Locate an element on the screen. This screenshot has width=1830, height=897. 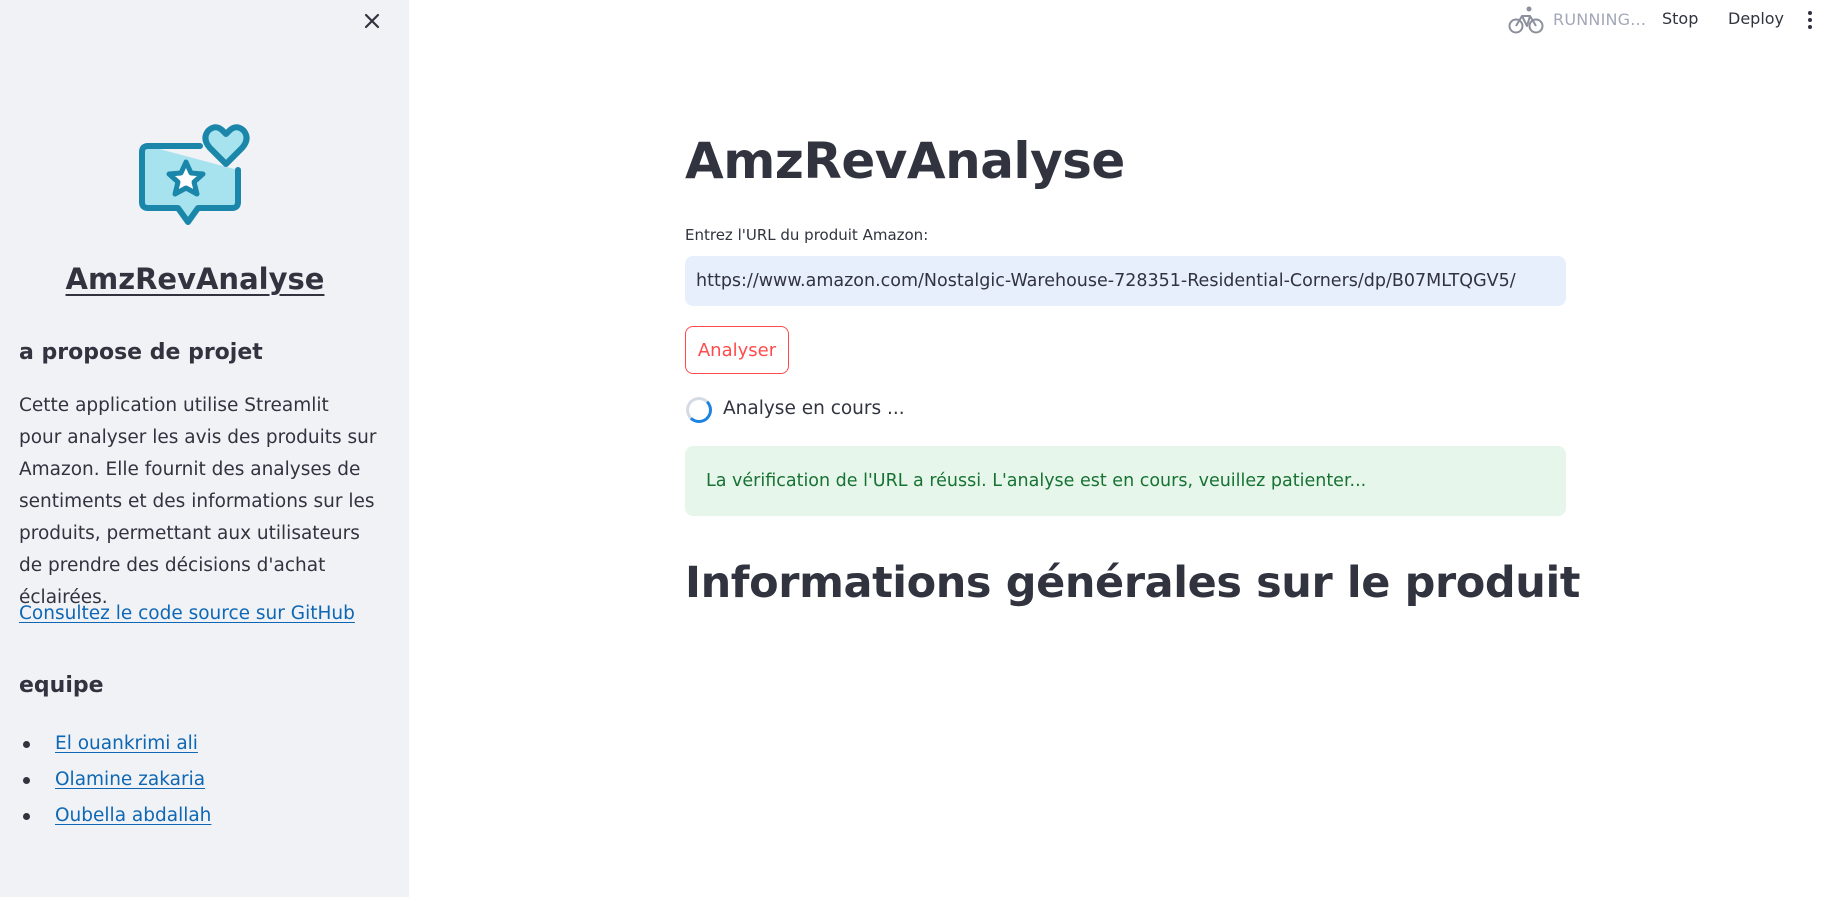
chat-star-heart-icon is located at coordinates (196, 176).